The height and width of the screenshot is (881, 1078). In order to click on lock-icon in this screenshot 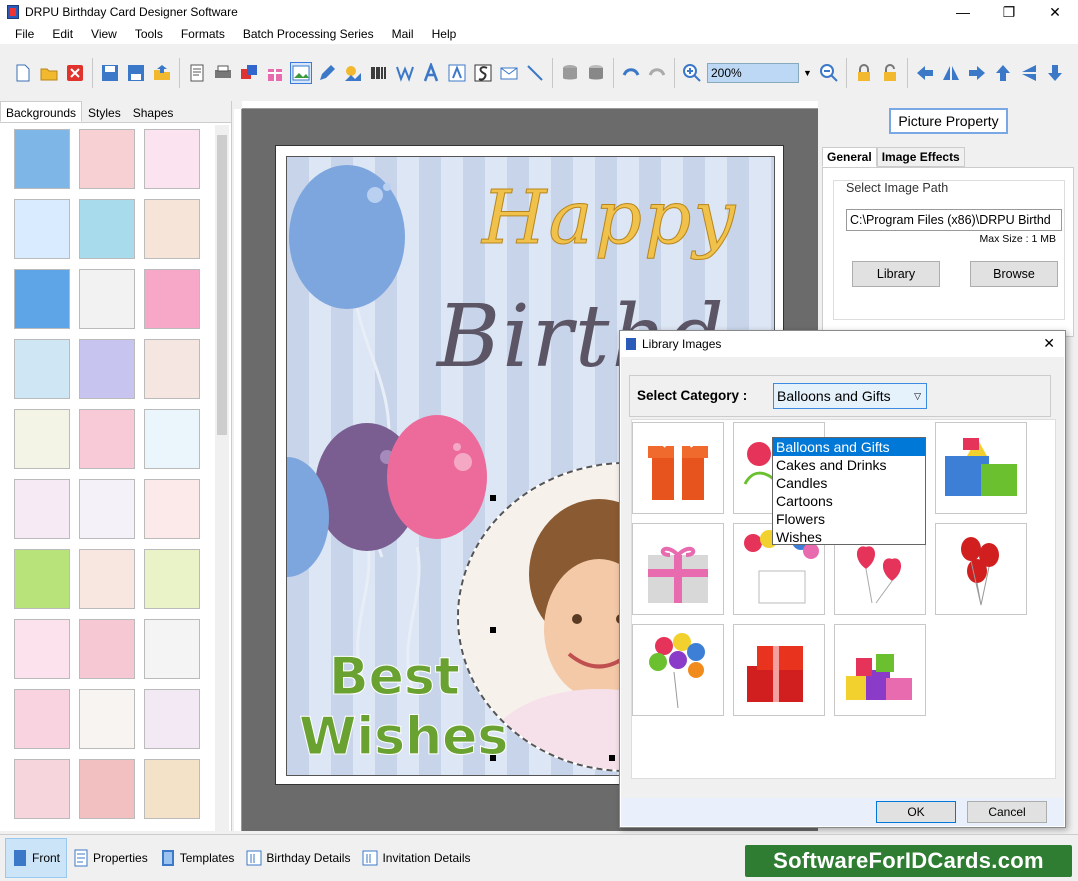, I will do `click(864, 73)`.